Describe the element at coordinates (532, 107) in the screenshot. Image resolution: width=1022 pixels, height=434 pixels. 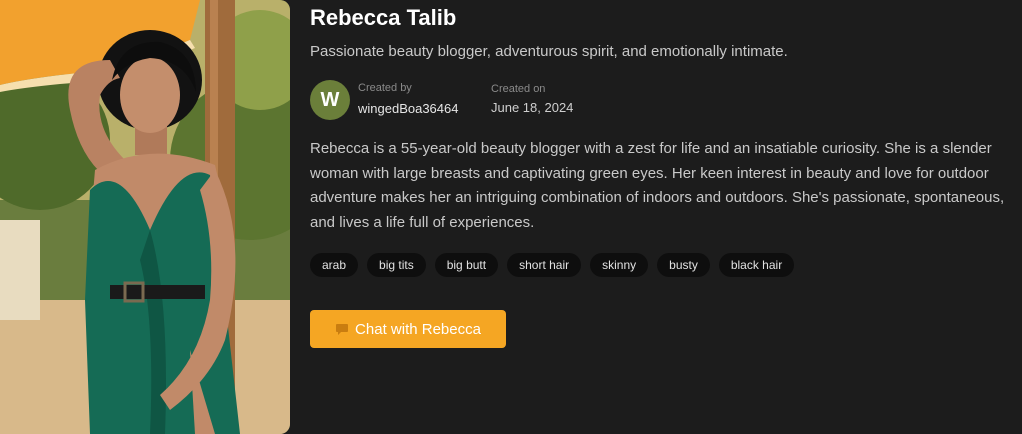
I see `created-date: June 18, 2024` at that location.